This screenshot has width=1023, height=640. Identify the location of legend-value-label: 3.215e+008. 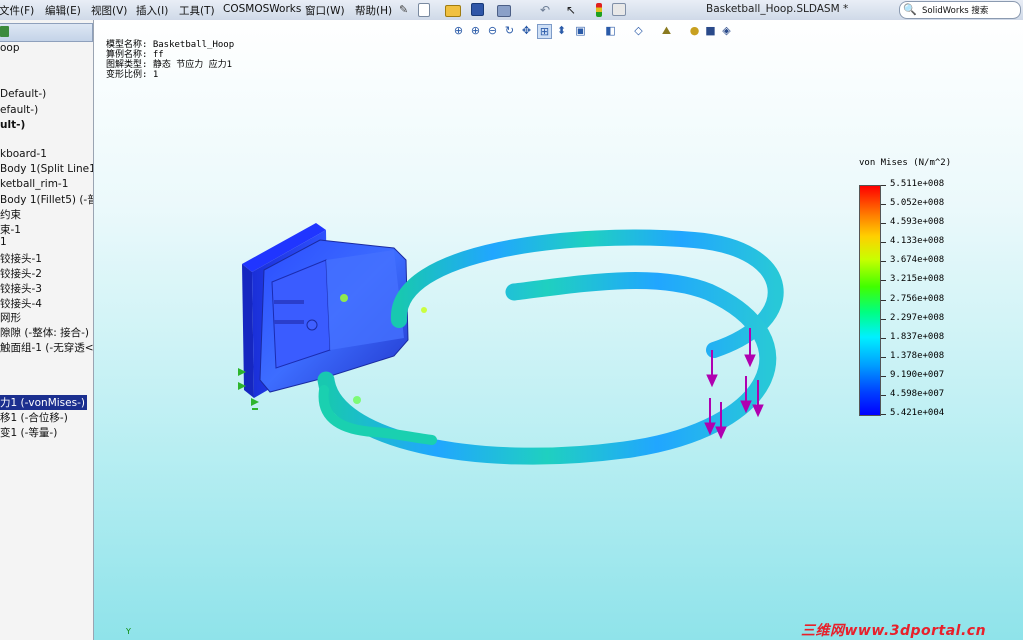
(917, 279).